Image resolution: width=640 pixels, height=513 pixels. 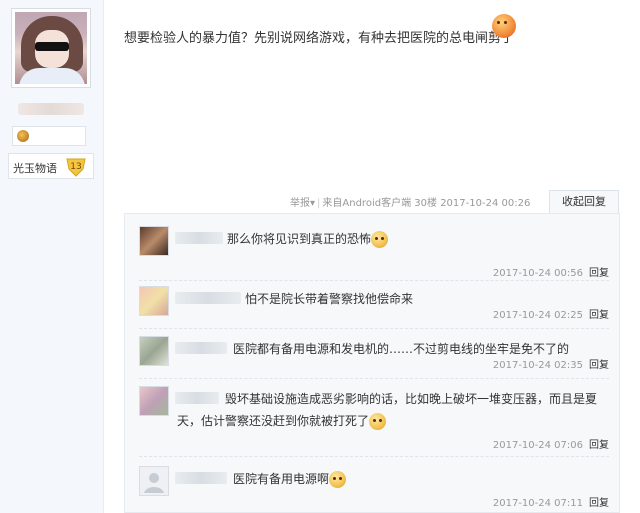 I want to click on level-number: 13, so click(x=75, y=167).